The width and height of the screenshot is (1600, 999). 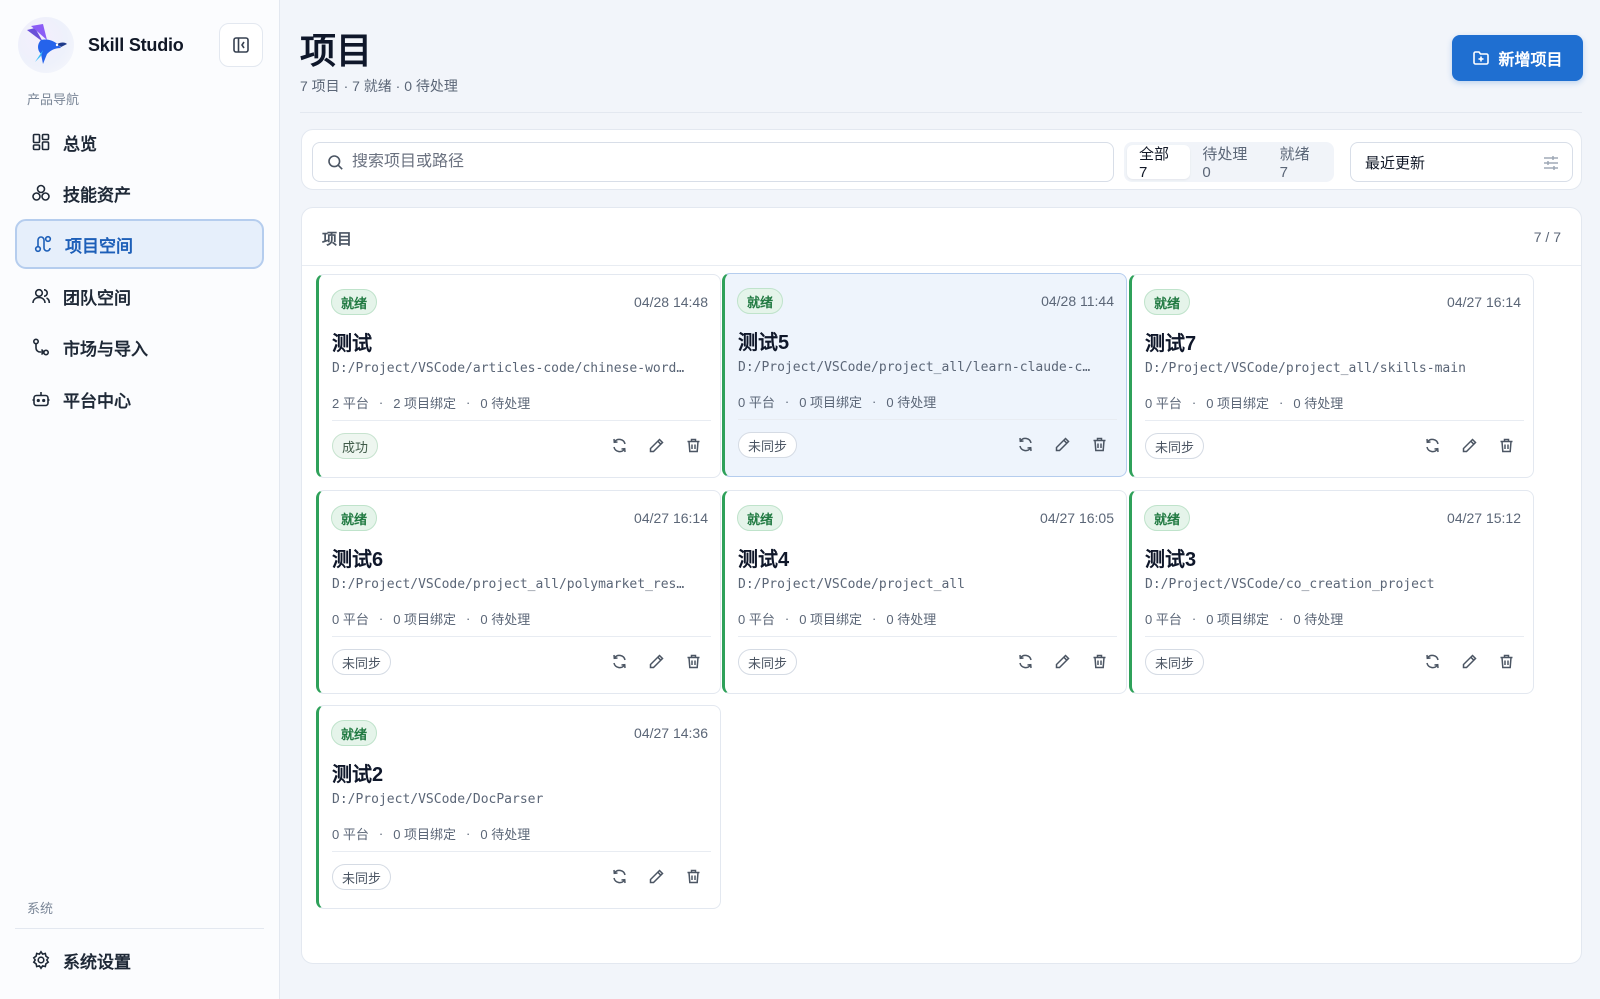 What do you see at coordinates (1228, 163) in the screenshot?
I see `filter-tab-pending: 待处理 0` at bounding box center [1228, 163].